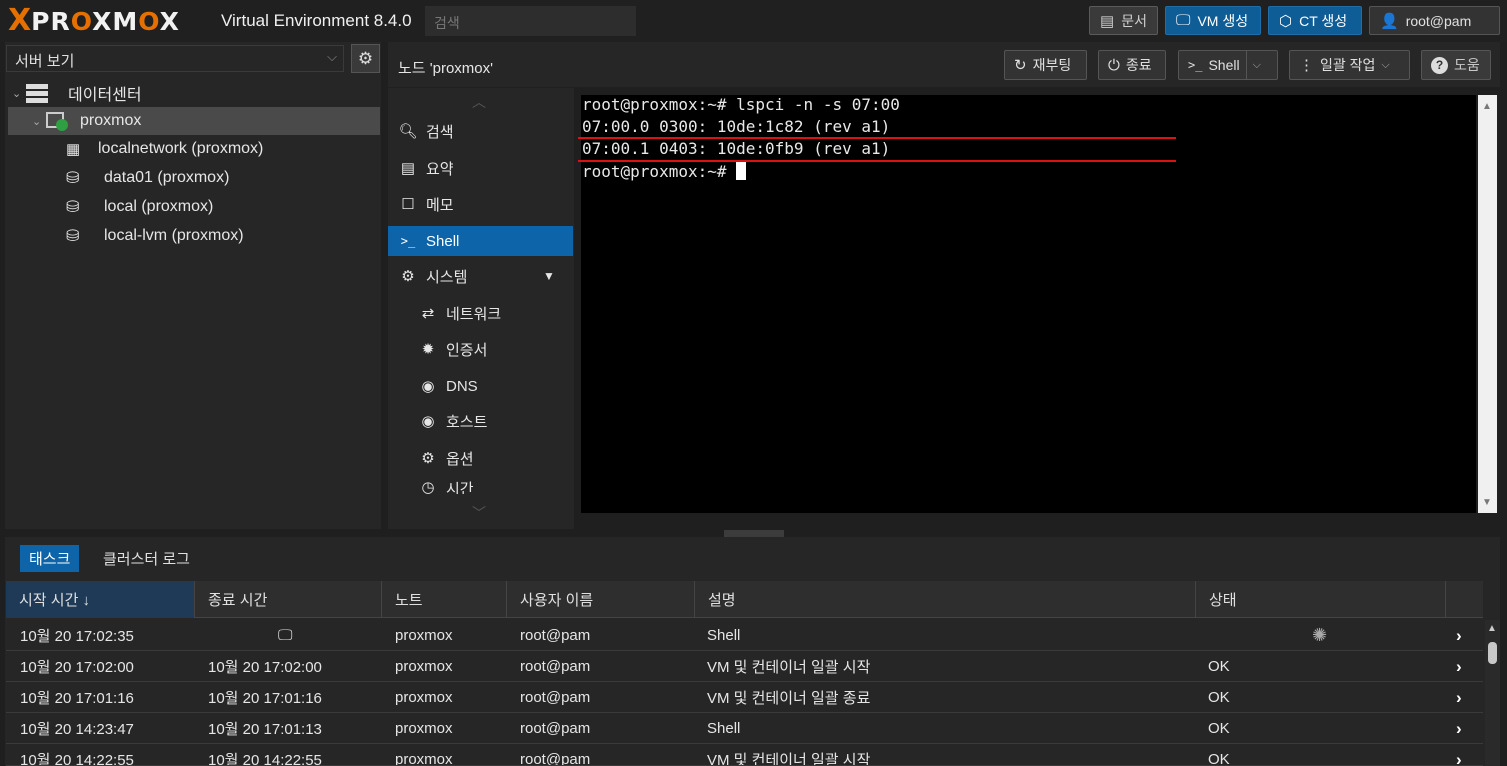  What do you see at coordinates (741, 104) in the screenshot?
I see `terminal-line: root@proxmox:~# lspci -n -s 07:00` at bounding box center [741, 104].